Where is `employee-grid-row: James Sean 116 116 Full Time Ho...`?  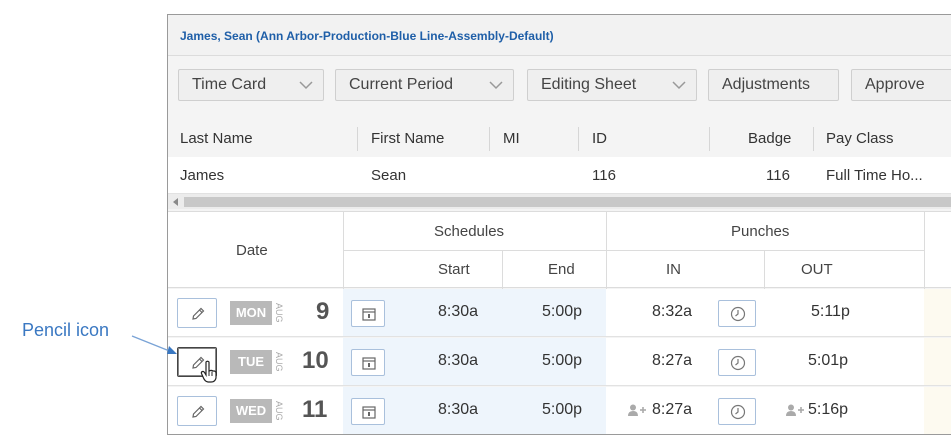 employee-grid-row: James Sean 116 116 Full Time Ho... is located at coordinates (559, 175).